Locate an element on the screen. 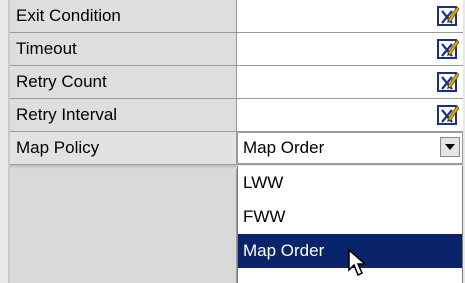 The image size is (465, 283). property-row-map-policy: Map Policy Map Order is located at coordinates (236, 148).